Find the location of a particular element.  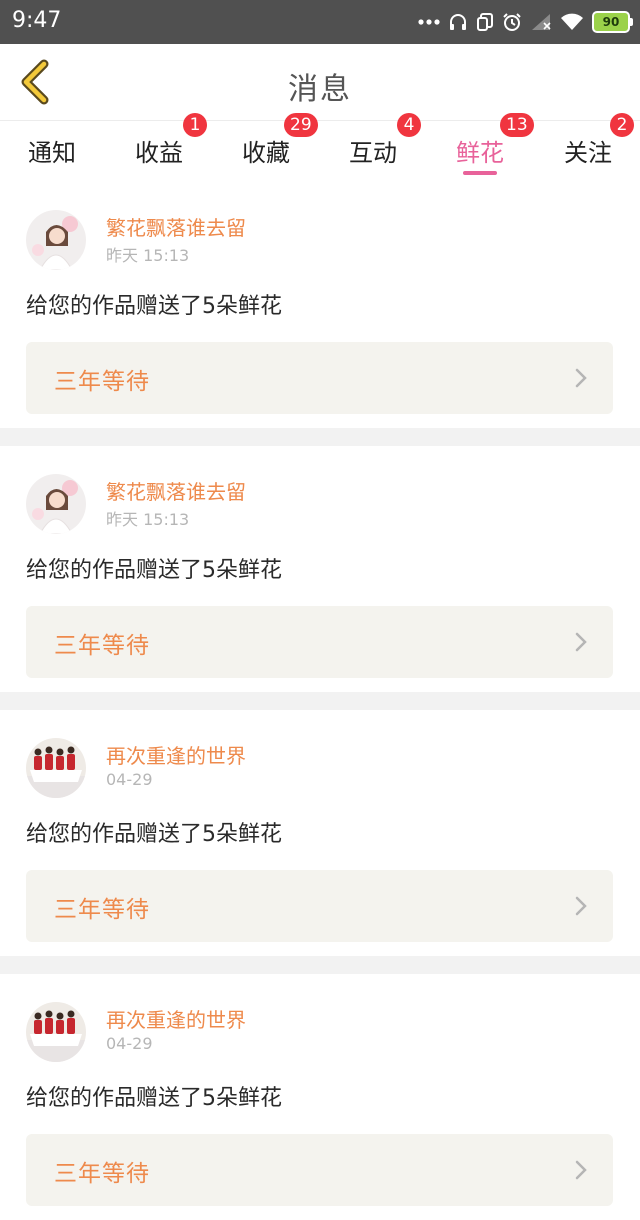

tab-follow: 关注 2 is located at coordinates (588, 146).